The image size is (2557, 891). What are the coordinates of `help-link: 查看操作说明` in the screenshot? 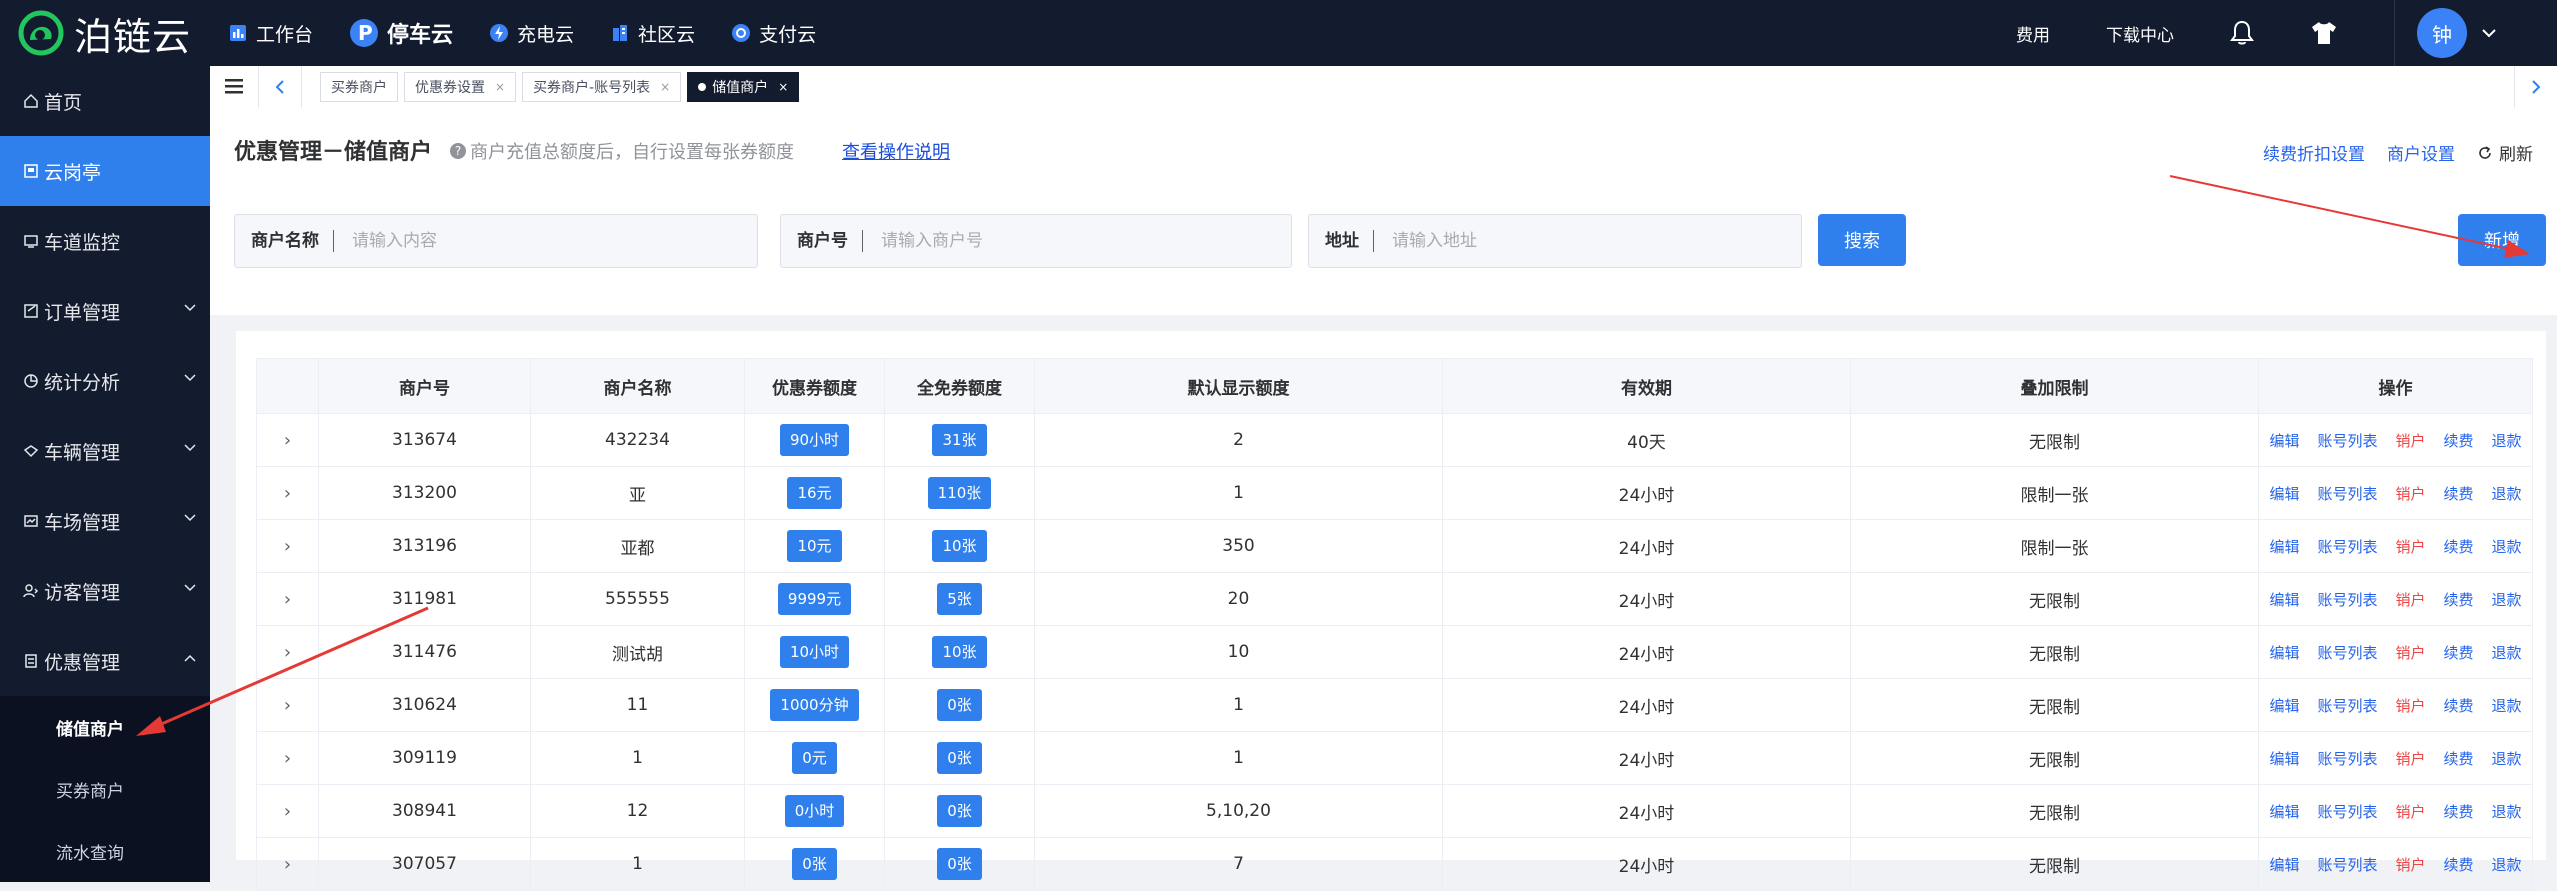 It's located at (896, 151).